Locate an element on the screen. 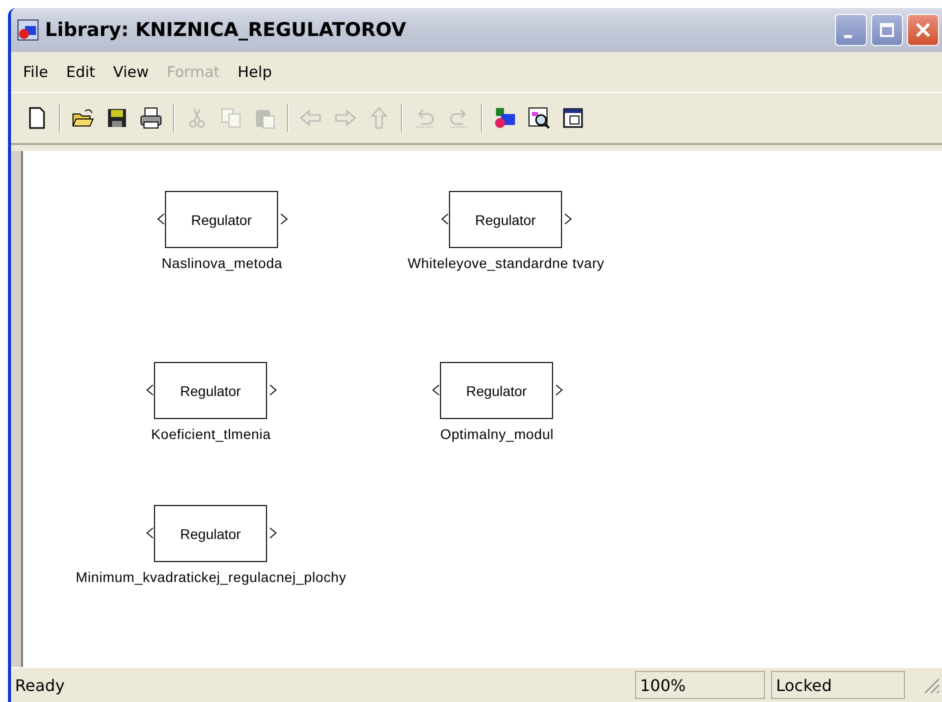 The width and height of the screenshot is (942, 702). magnifier-icon is located at coordinates (539, 118).